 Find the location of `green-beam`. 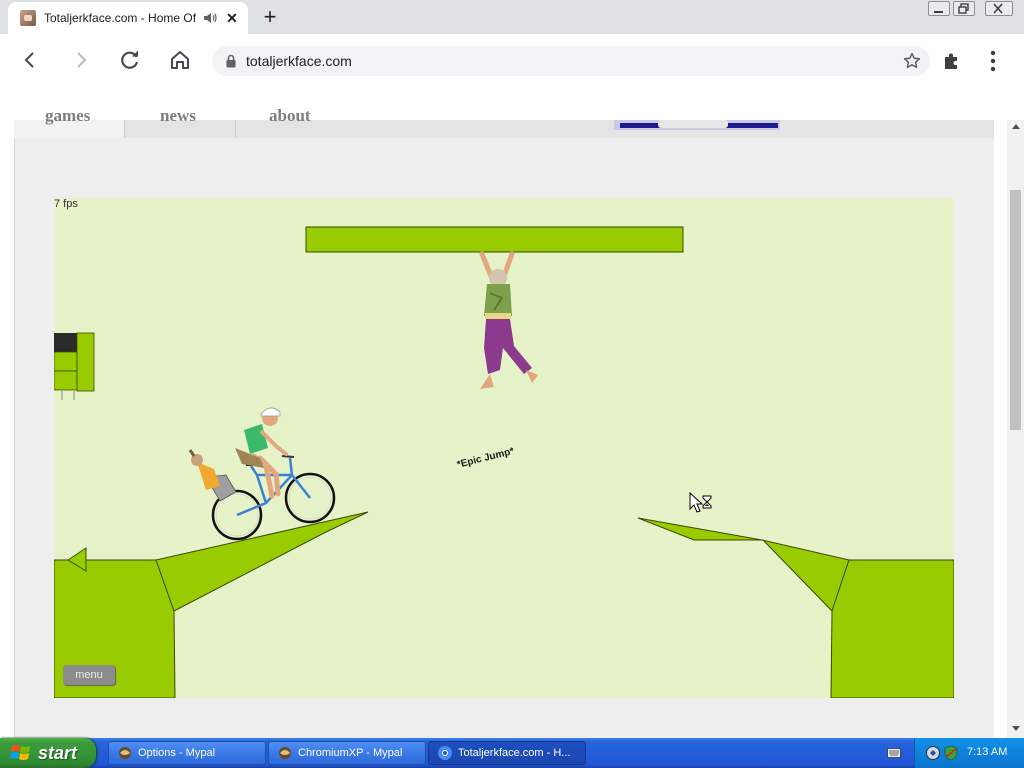

green-beam is located at coordinates (494, 239).